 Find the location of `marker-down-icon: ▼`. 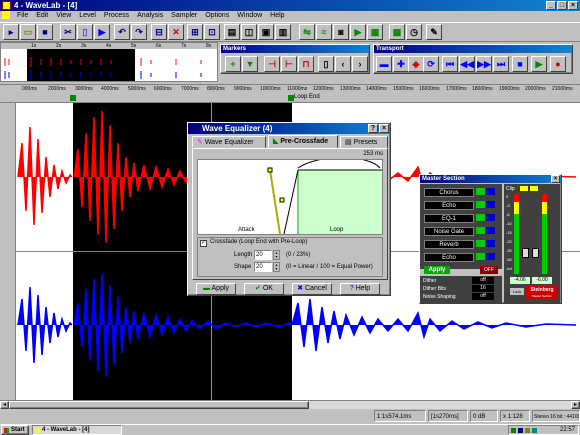

marker-down-icon: ▼ is located at coordinates (250, 64).